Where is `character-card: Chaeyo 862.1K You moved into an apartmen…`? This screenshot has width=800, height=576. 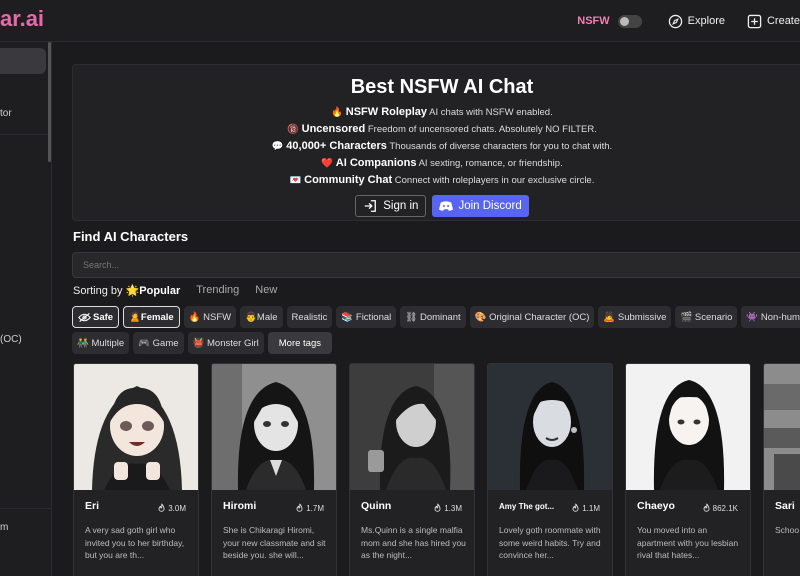 character-card: Chaeyo 862.1K You moved into an apartmen… is located at coordinates (688, 469).